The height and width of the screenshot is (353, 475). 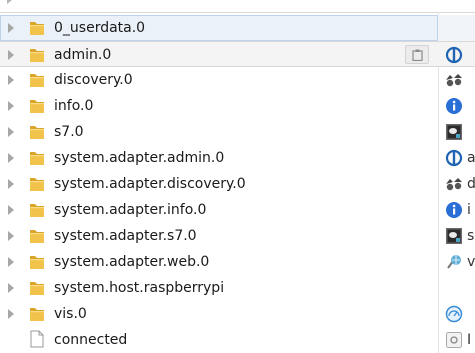 I want to click on document-icon, so click(x=37, y=339).